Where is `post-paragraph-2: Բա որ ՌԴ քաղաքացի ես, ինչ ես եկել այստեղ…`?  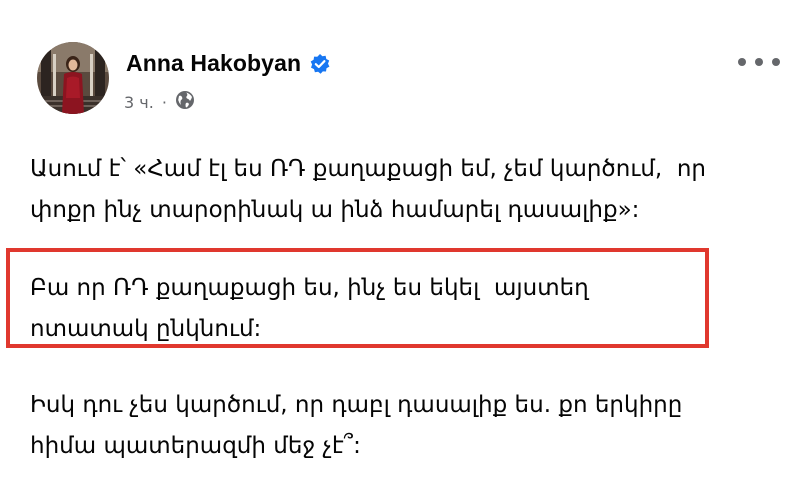
post-paragraph-2: Բա որ ՌԴ քաղաքացի ես, ինչ ես եկել այստեղ… is located at coordinates (309, 308).